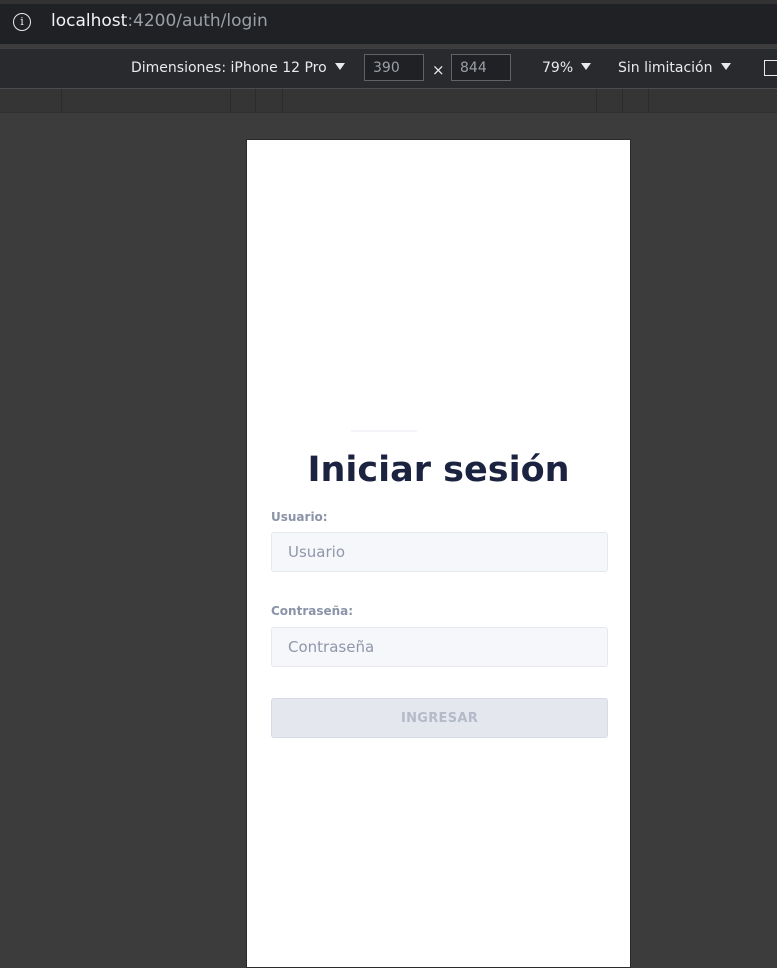 The height and width of the screenshot is (968, 777). What do you see at coordinates (229, 68) in the screenshot?
I see `device-dimensions-label: Dimensiones: iPhone 12 Pro` at bounding box center [229, 68].